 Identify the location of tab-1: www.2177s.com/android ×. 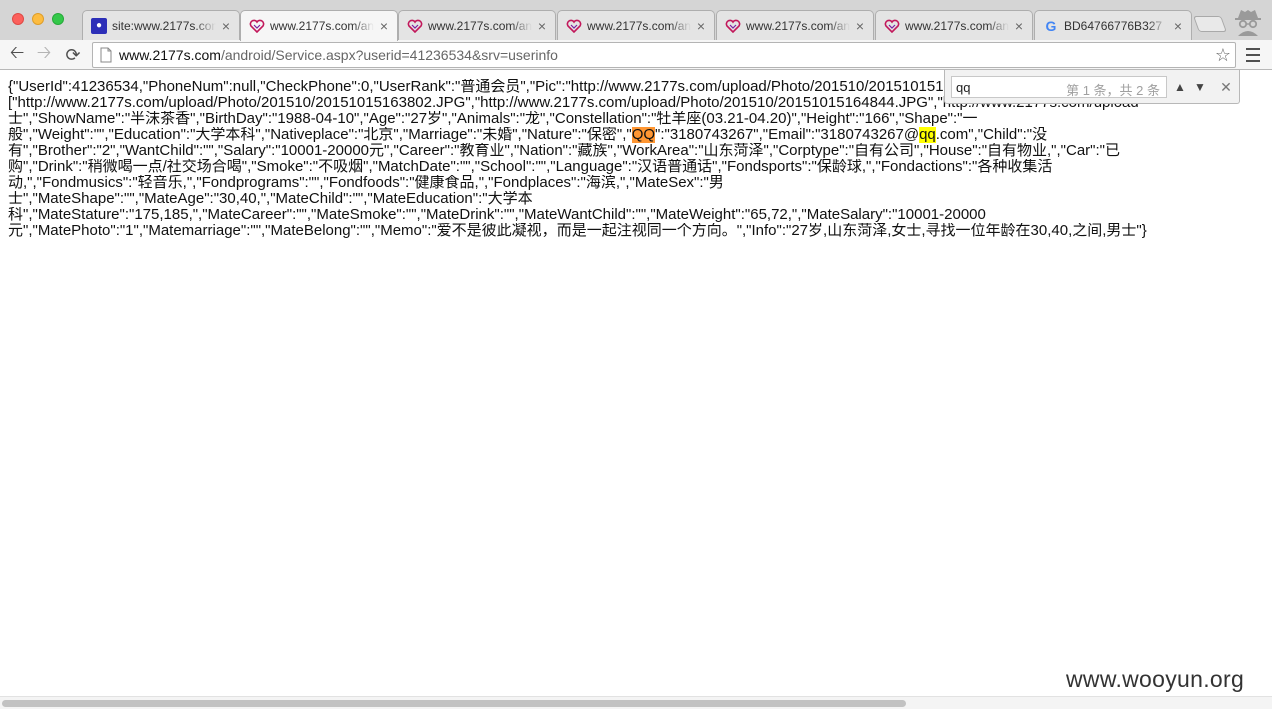
(319, 25).